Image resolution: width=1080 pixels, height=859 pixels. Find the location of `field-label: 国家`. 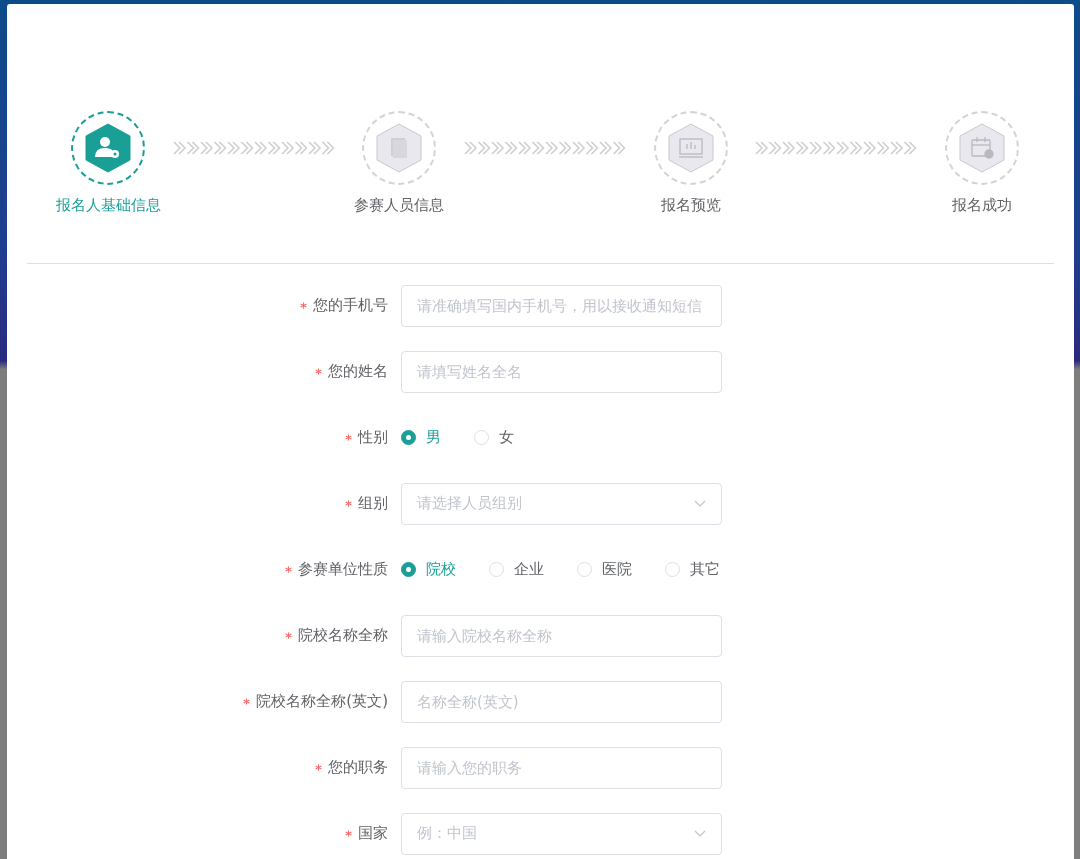

field-label: 国家 is located at coordinates (373, 834).